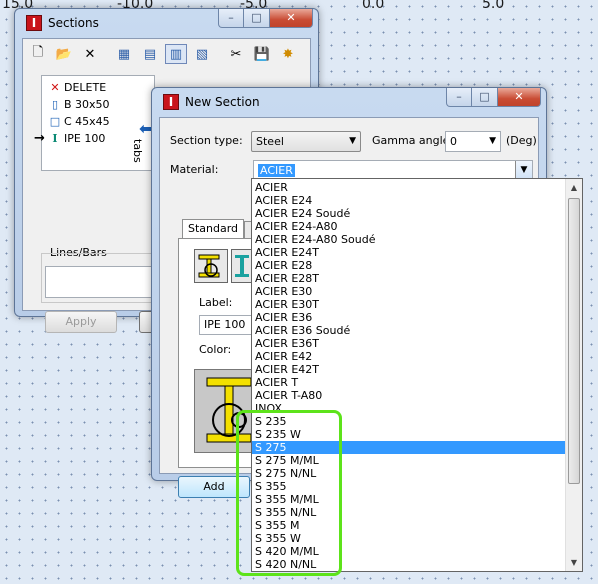 The image size is (598, 584). I want to click on dropdown-scrollbar: ▲ ▼, so click(573, 375).